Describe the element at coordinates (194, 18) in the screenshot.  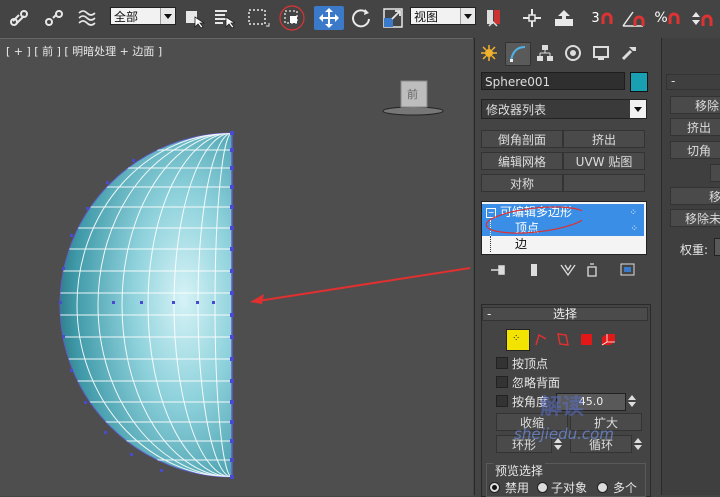
I see `select-object-icon` at that location.